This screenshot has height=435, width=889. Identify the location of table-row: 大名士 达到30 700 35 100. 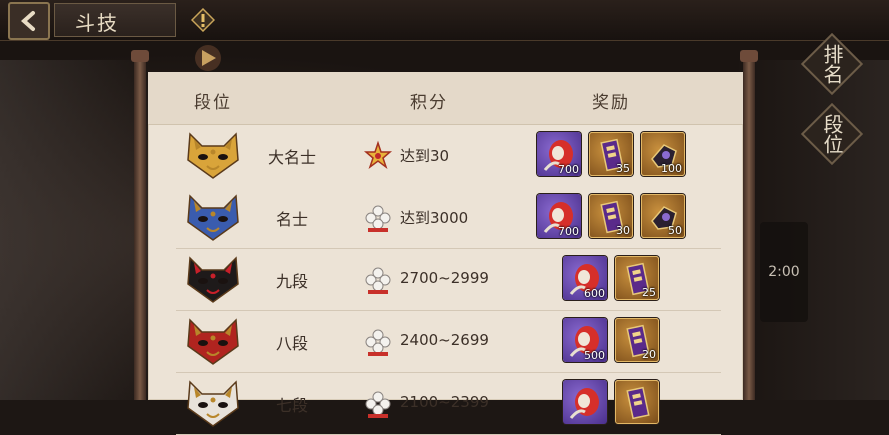
(448, 155).